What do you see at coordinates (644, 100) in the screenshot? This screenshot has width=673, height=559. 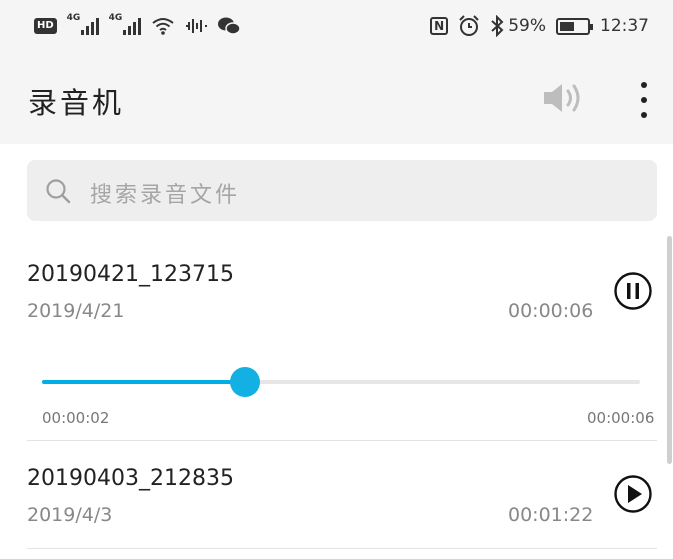 I see `more-vertical-icon` at bounding box center [644, 100].